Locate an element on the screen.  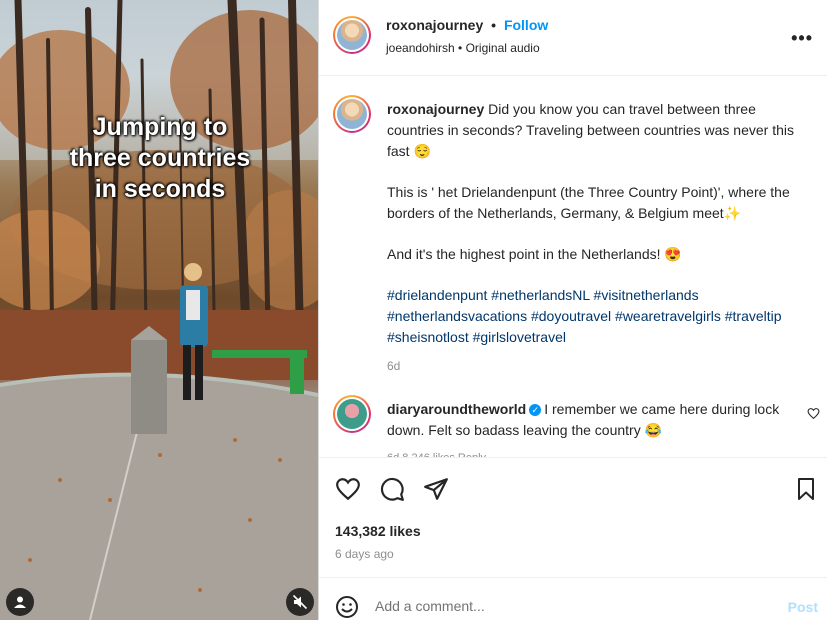
overlay-line-1: Jumping to is located at coordinates (160, 127).